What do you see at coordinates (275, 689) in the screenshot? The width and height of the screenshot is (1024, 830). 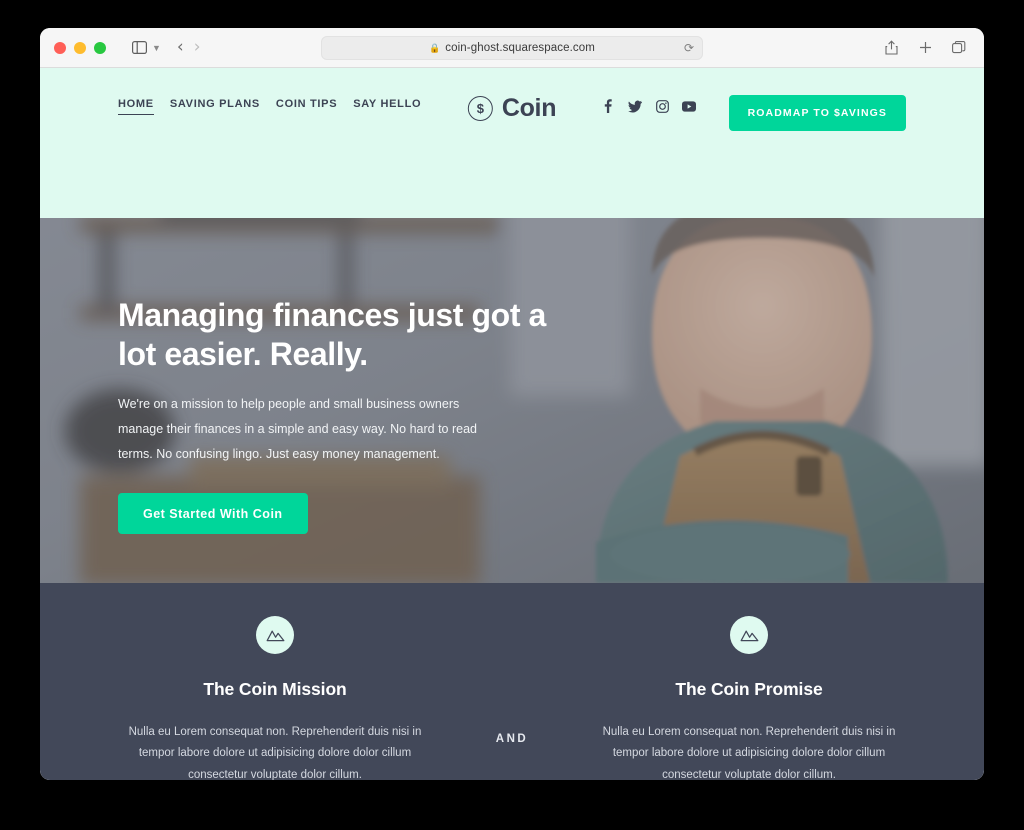 I see `feature-title: The Coin Mission` at bounding box center [275, 689].